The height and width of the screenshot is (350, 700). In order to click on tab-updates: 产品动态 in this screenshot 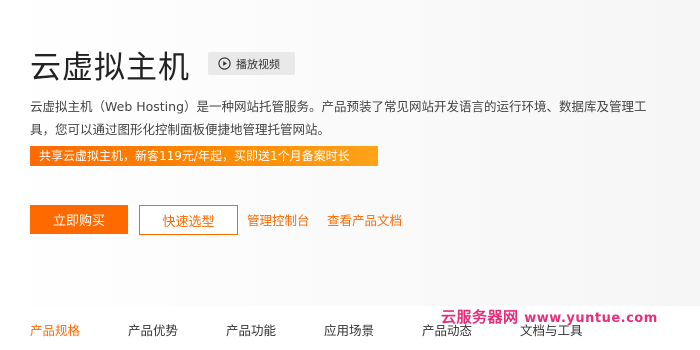, I will do `click(447, 329)`.